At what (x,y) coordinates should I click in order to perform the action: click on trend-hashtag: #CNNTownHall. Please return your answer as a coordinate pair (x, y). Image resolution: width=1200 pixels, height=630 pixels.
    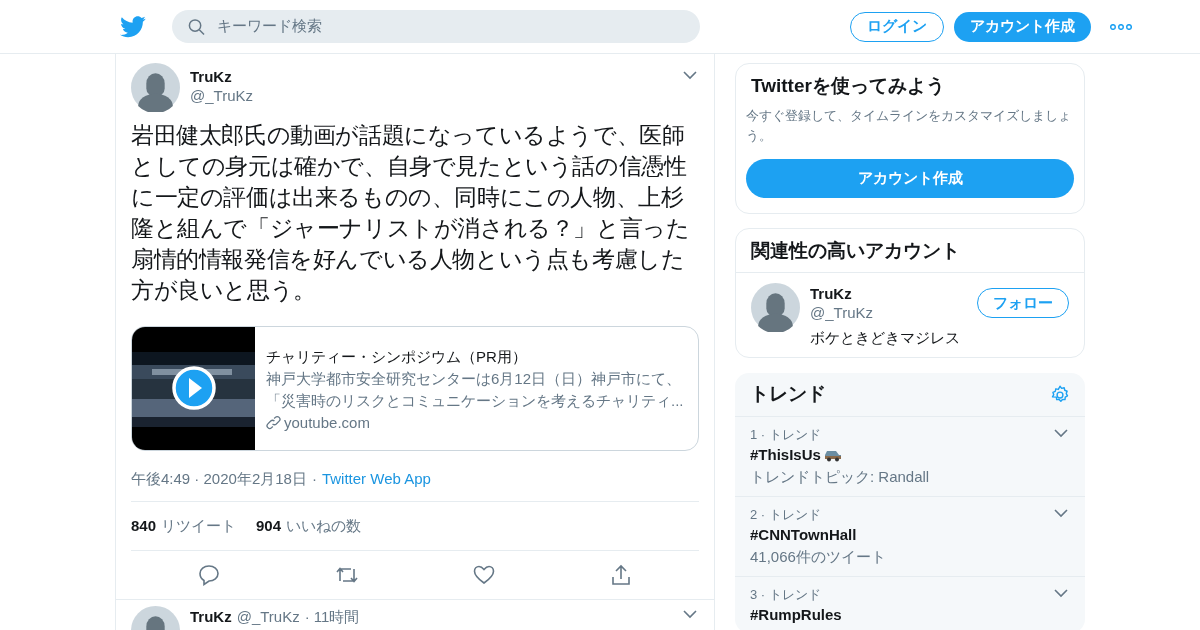
    Looking at the image, I should click on (803, 535).